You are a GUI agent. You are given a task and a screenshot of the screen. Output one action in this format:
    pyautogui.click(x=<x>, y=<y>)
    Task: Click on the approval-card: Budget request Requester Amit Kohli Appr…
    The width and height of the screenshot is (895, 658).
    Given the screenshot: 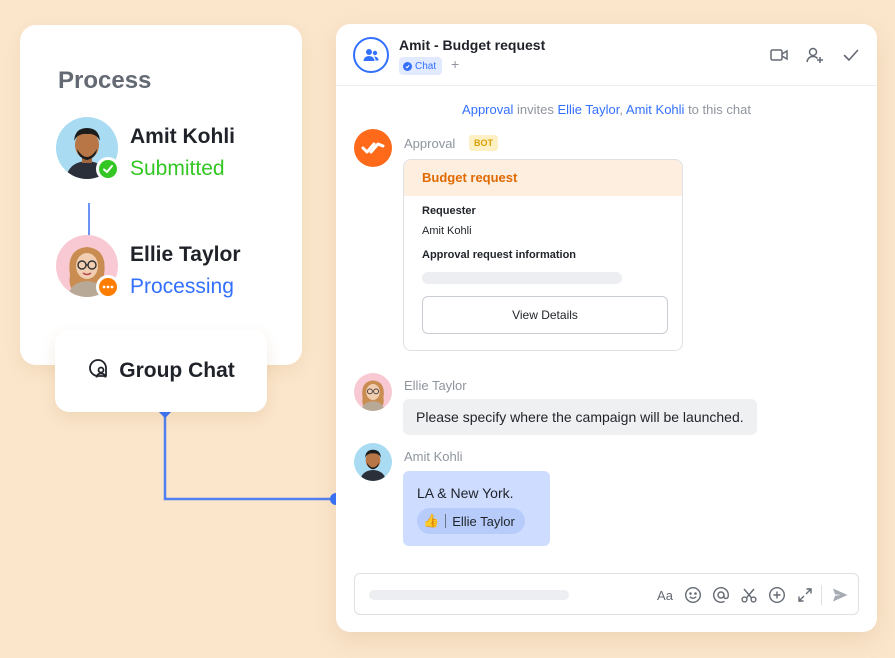 What is the action you would take?
    pyautogui.click(x=543, y=255)
    